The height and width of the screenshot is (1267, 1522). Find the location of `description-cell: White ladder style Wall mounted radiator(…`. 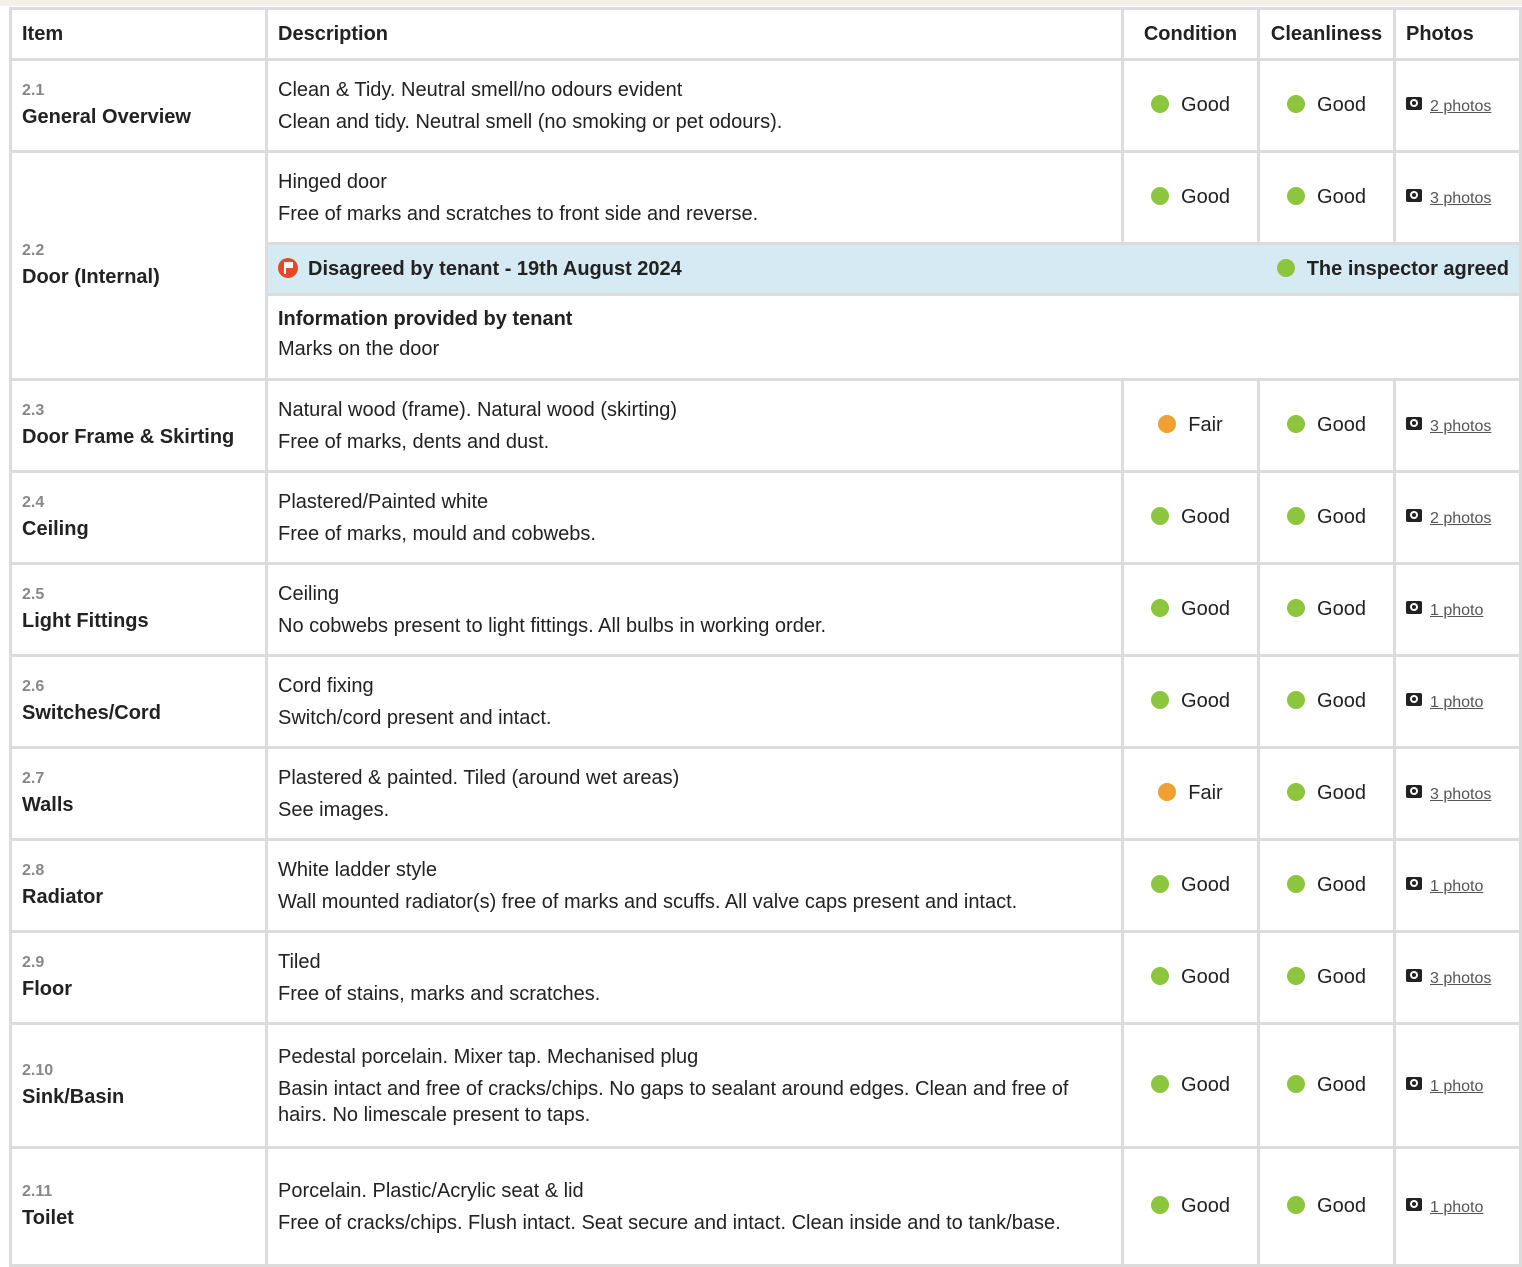

description-cell: White ladder style Wall mounted radiator(… is located at coordinates (694, 885).